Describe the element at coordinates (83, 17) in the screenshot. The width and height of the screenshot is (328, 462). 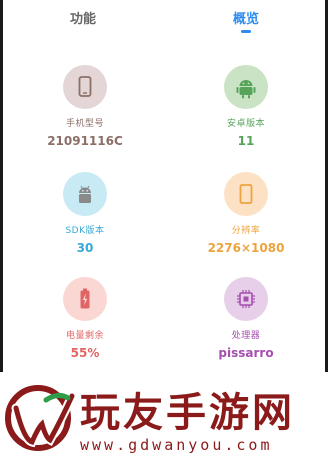
I see `tab-features: 功能` at that location.